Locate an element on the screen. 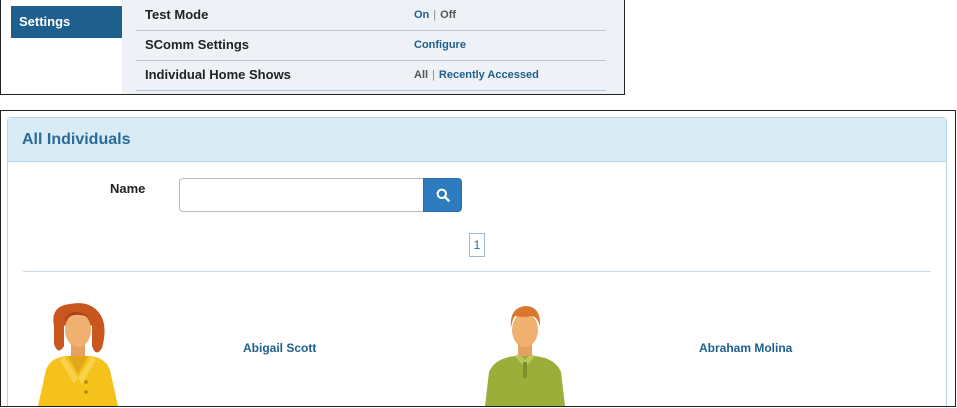 Image resolution: width=957 pixels, height=408 pixels. test-mode-label: Test Mode is located at coordinates (177, 14).